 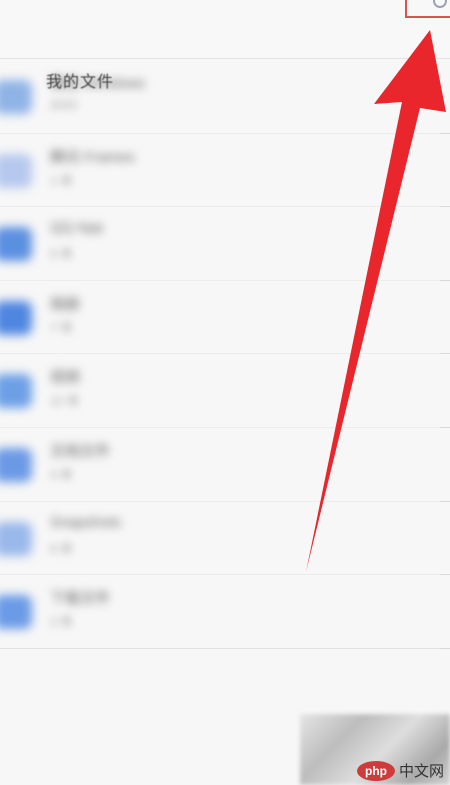 What do you see at coordinates (61, 327) in the screenshot?
I see `item-meta: 7 项` at bounding box center [61, 327].